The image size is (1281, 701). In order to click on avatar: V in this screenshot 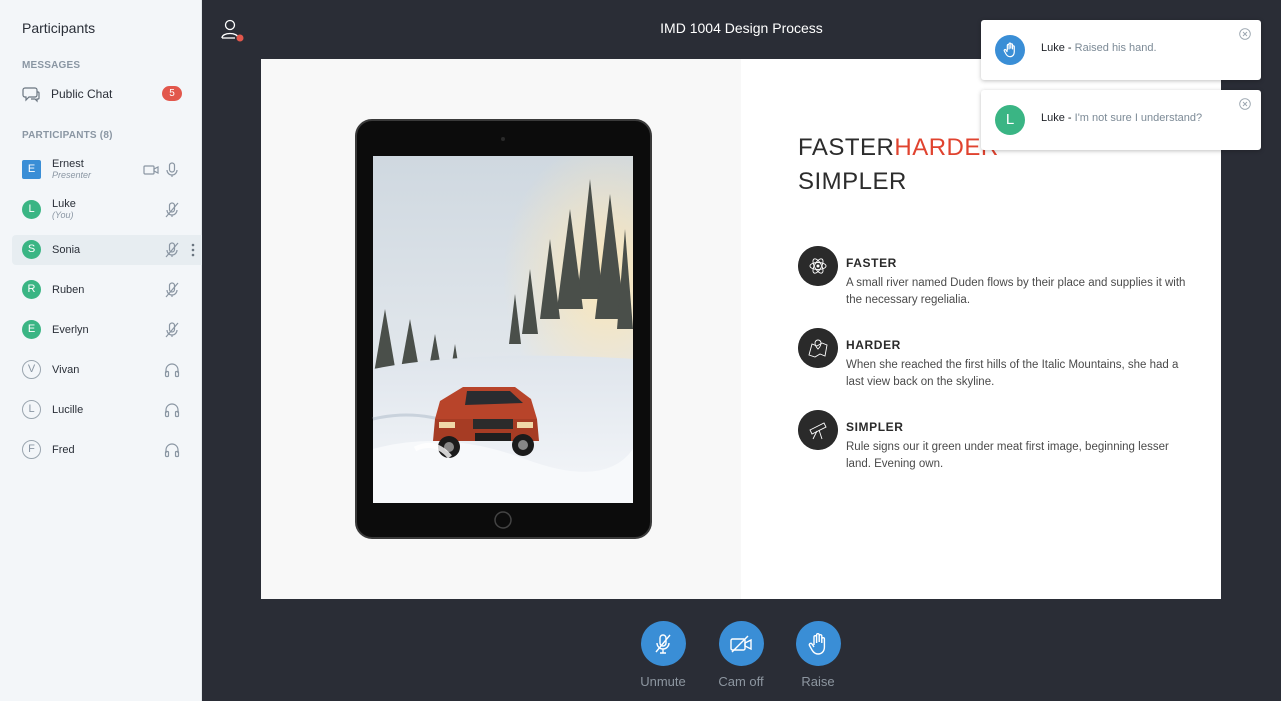, I will do `click(31, 369)`.